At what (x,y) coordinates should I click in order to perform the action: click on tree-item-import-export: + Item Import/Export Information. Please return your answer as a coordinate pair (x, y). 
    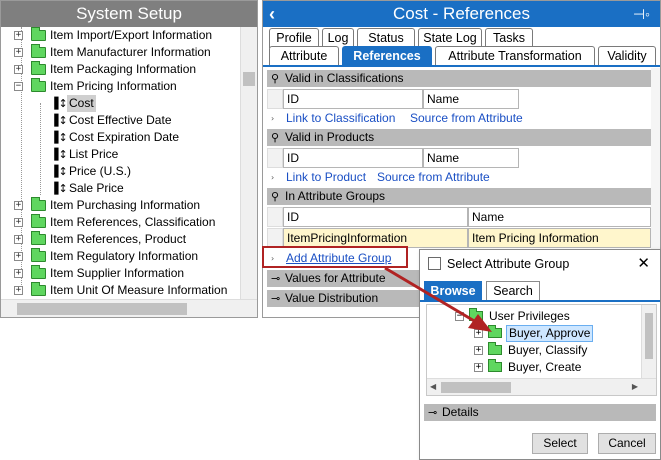
    Looking at the image, I should click on (121, 35).